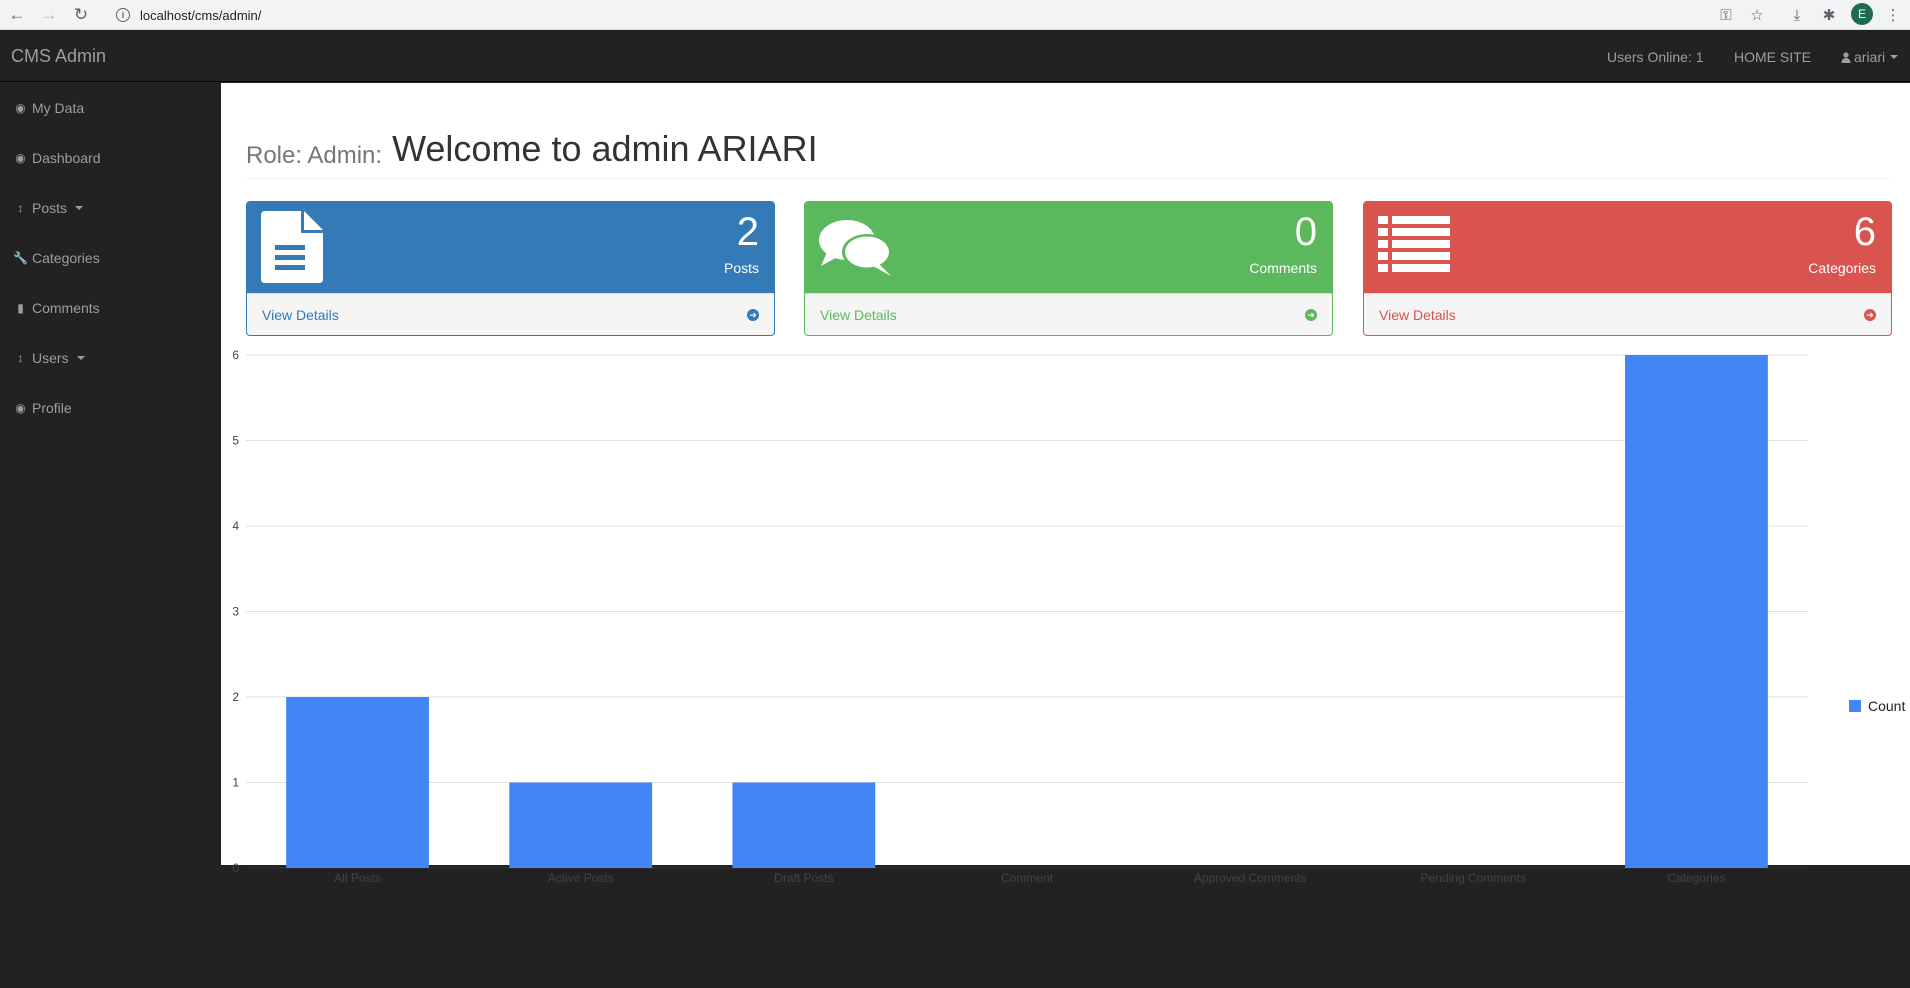 This screenshot has height=988, width=1910. Describe the element at coordinates (357, 878) in the screenshot. I see `x-tick-label: All Posts` at that location.